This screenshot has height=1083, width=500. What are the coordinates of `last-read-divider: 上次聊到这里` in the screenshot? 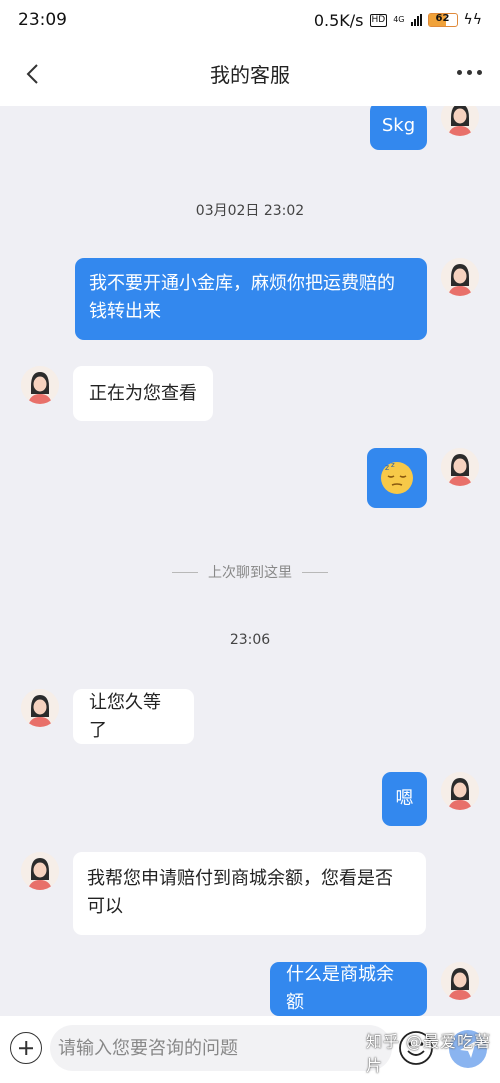 It's located at (250, 572).